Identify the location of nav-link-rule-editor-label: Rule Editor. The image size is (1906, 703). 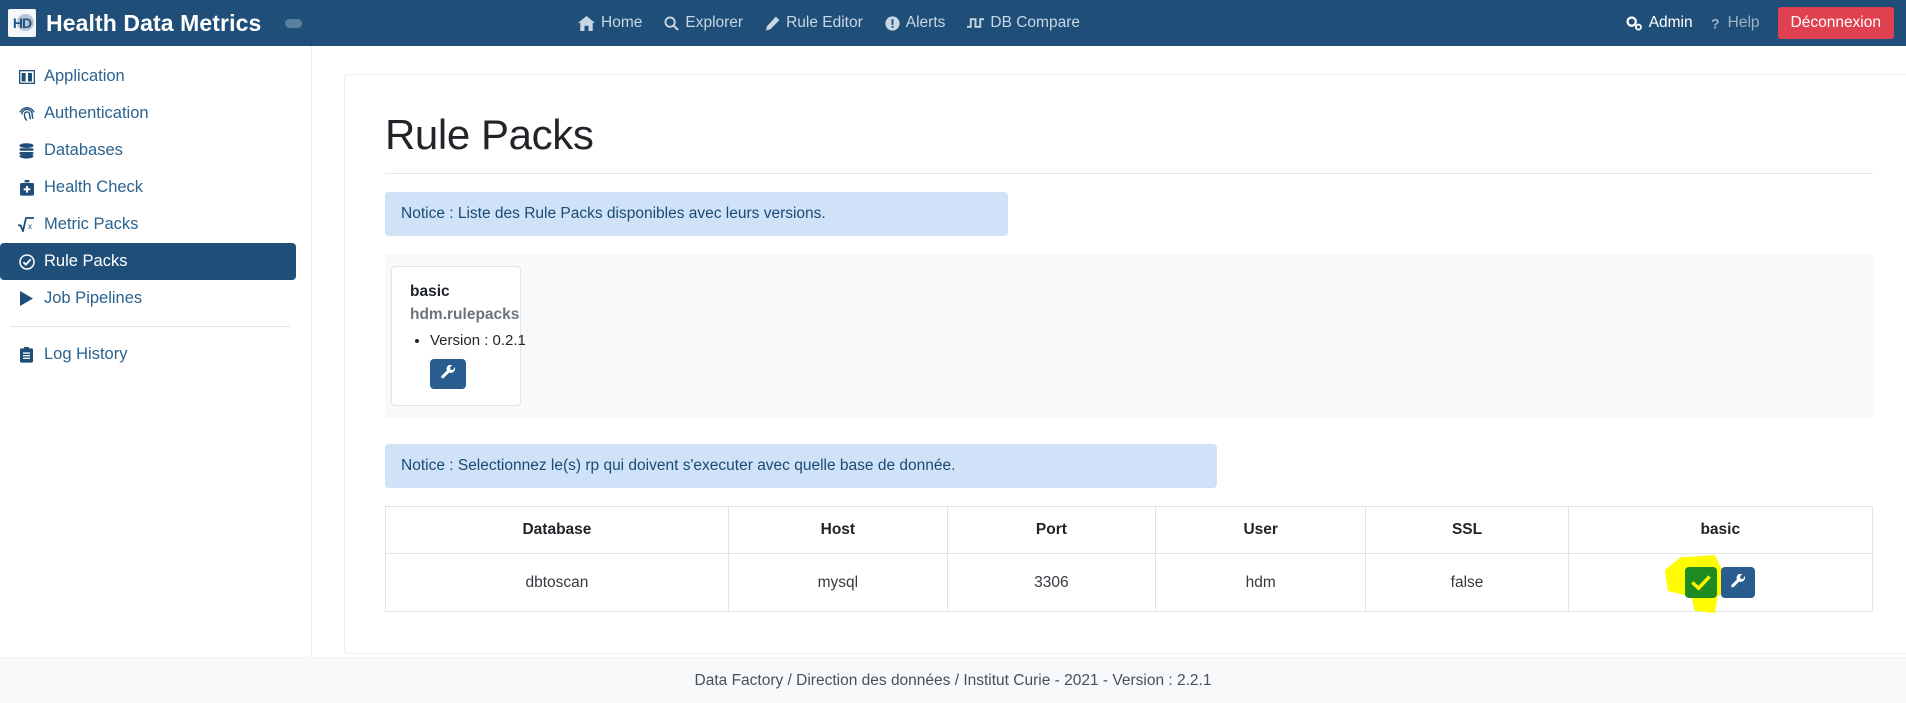
(824, 22).